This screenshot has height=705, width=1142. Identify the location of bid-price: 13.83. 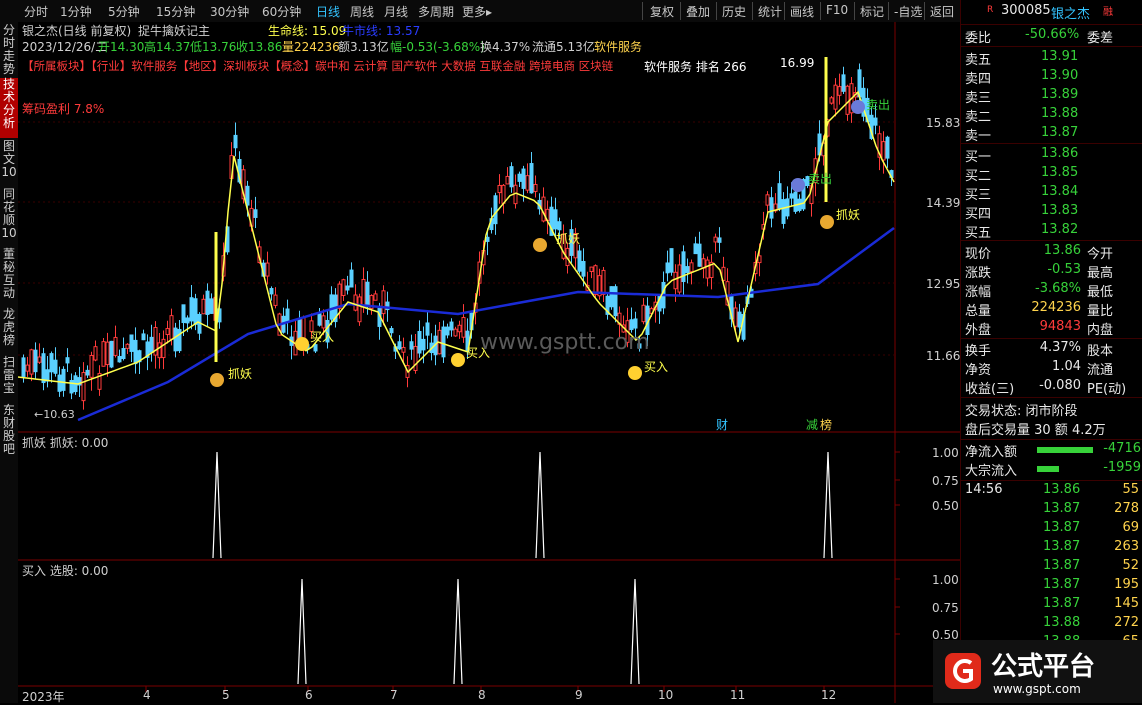
(1060, 210).